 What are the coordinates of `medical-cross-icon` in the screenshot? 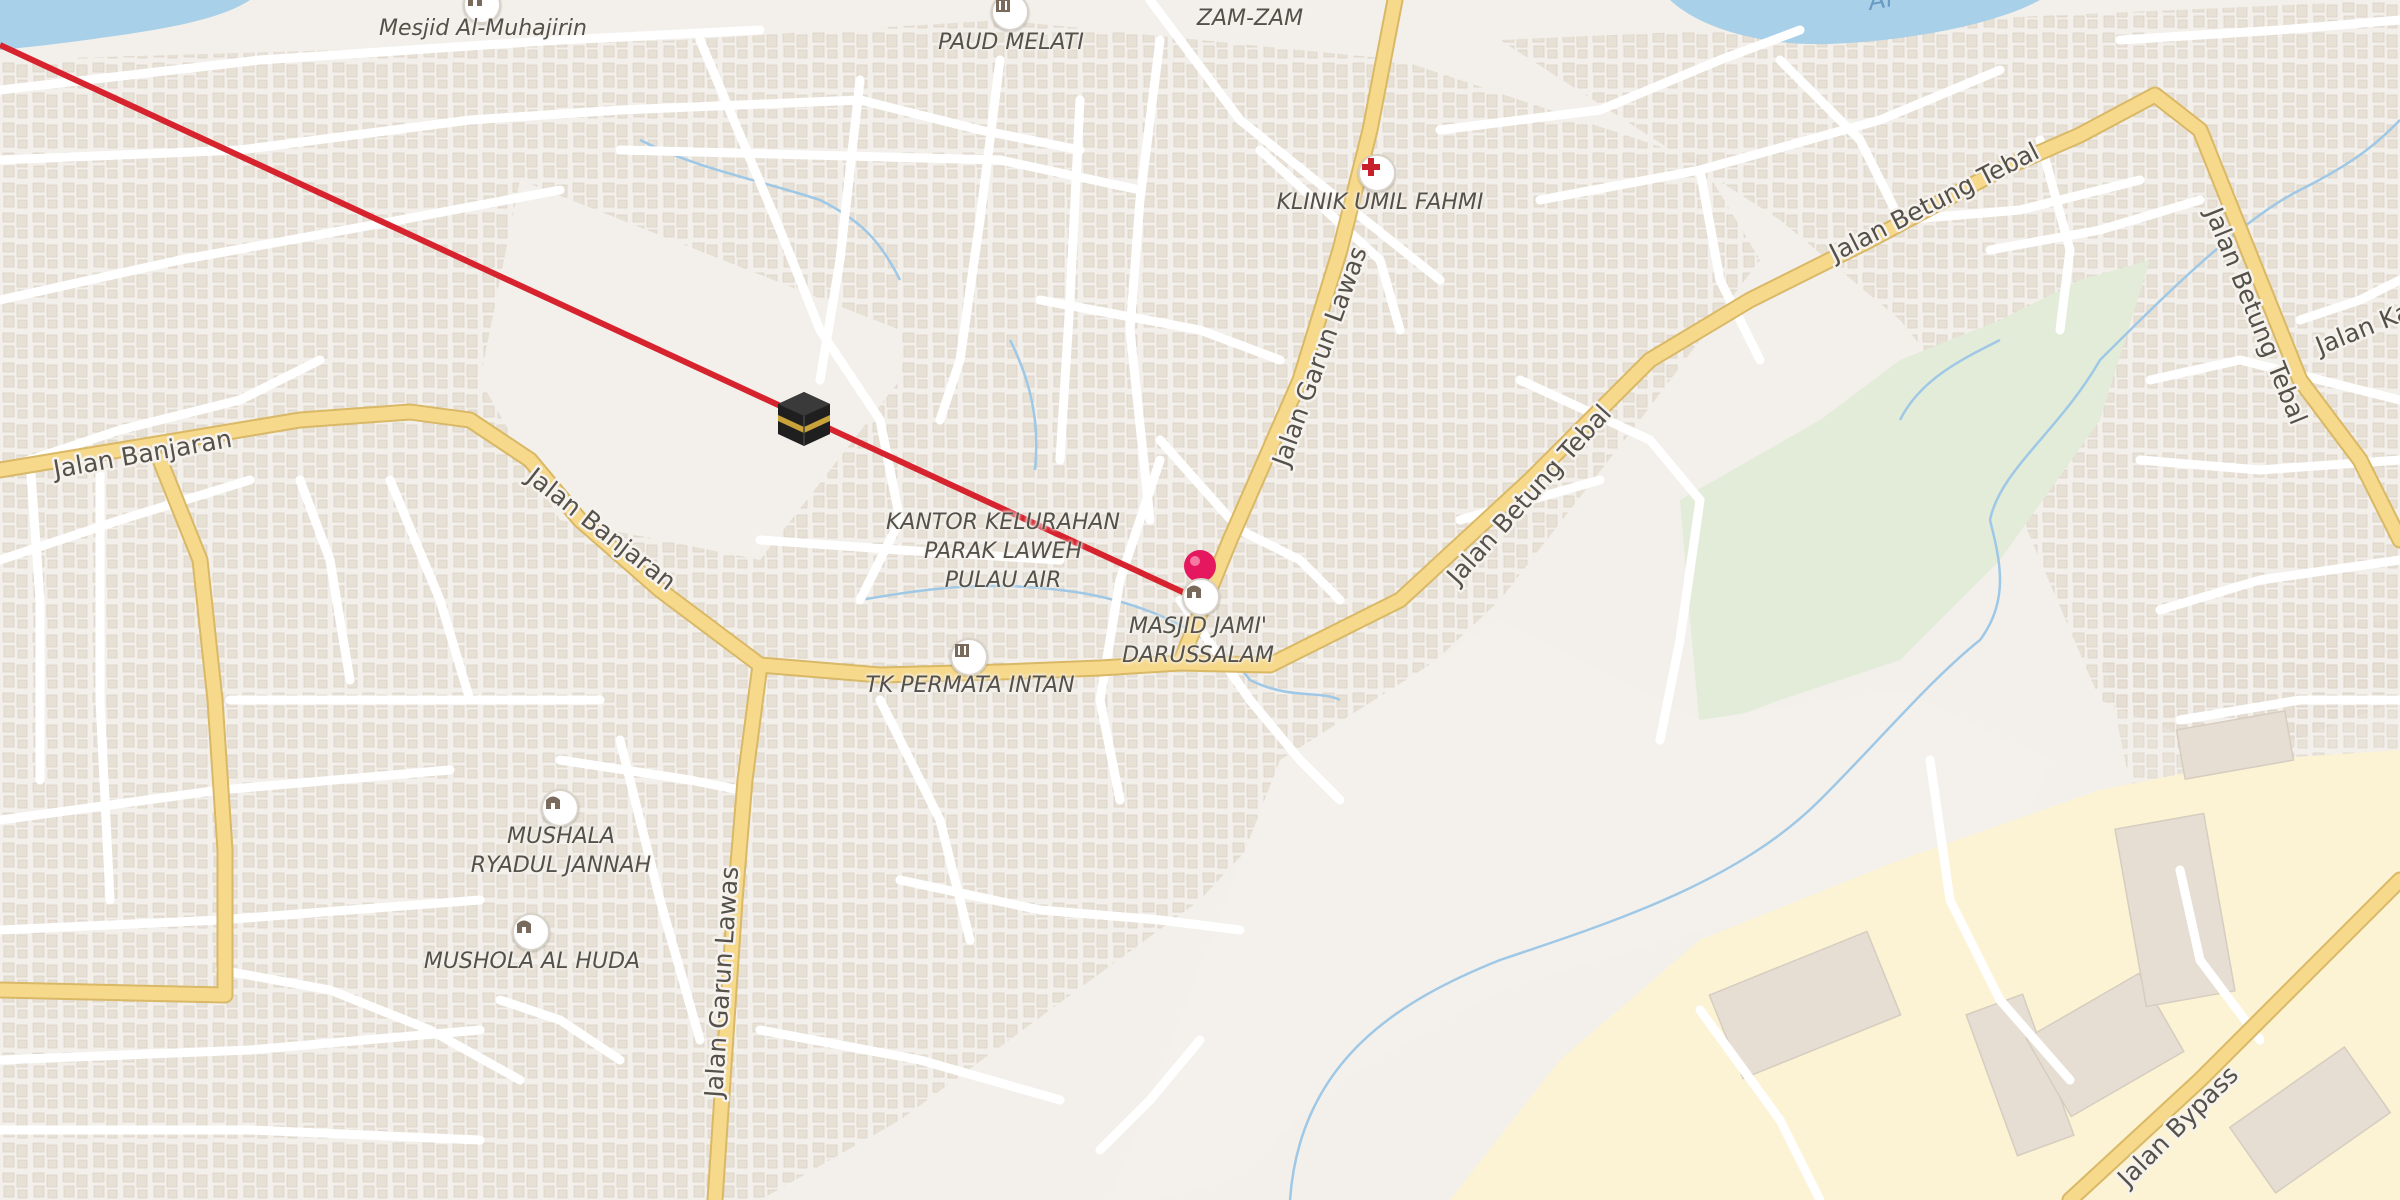 It's located at (1377, 173).